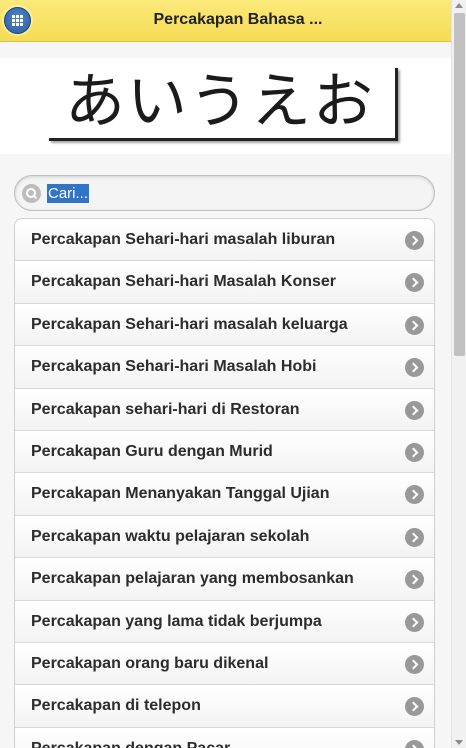 The width and height of the screenshot is (466, 748). I want to click on list-item-label: Percakapan Sehari-hari Masalah Konser, so click(184, 282).